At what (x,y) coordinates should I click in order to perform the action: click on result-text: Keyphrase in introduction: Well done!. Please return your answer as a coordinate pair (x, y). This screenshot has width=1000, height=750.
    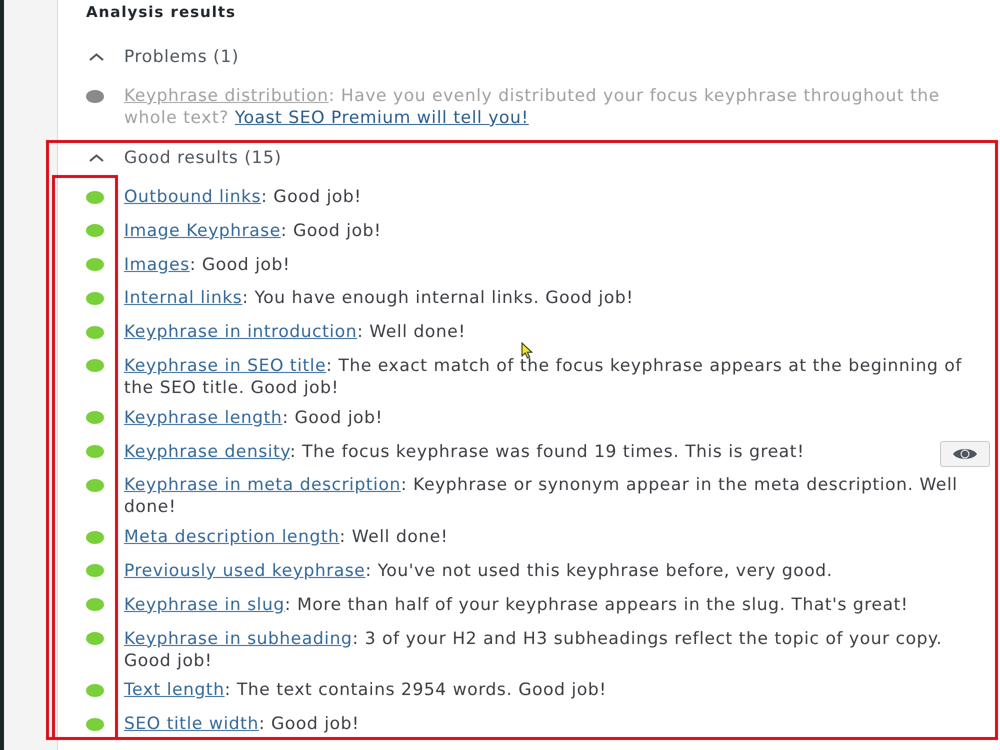
    Looking at the image, I should click on (295, 332).